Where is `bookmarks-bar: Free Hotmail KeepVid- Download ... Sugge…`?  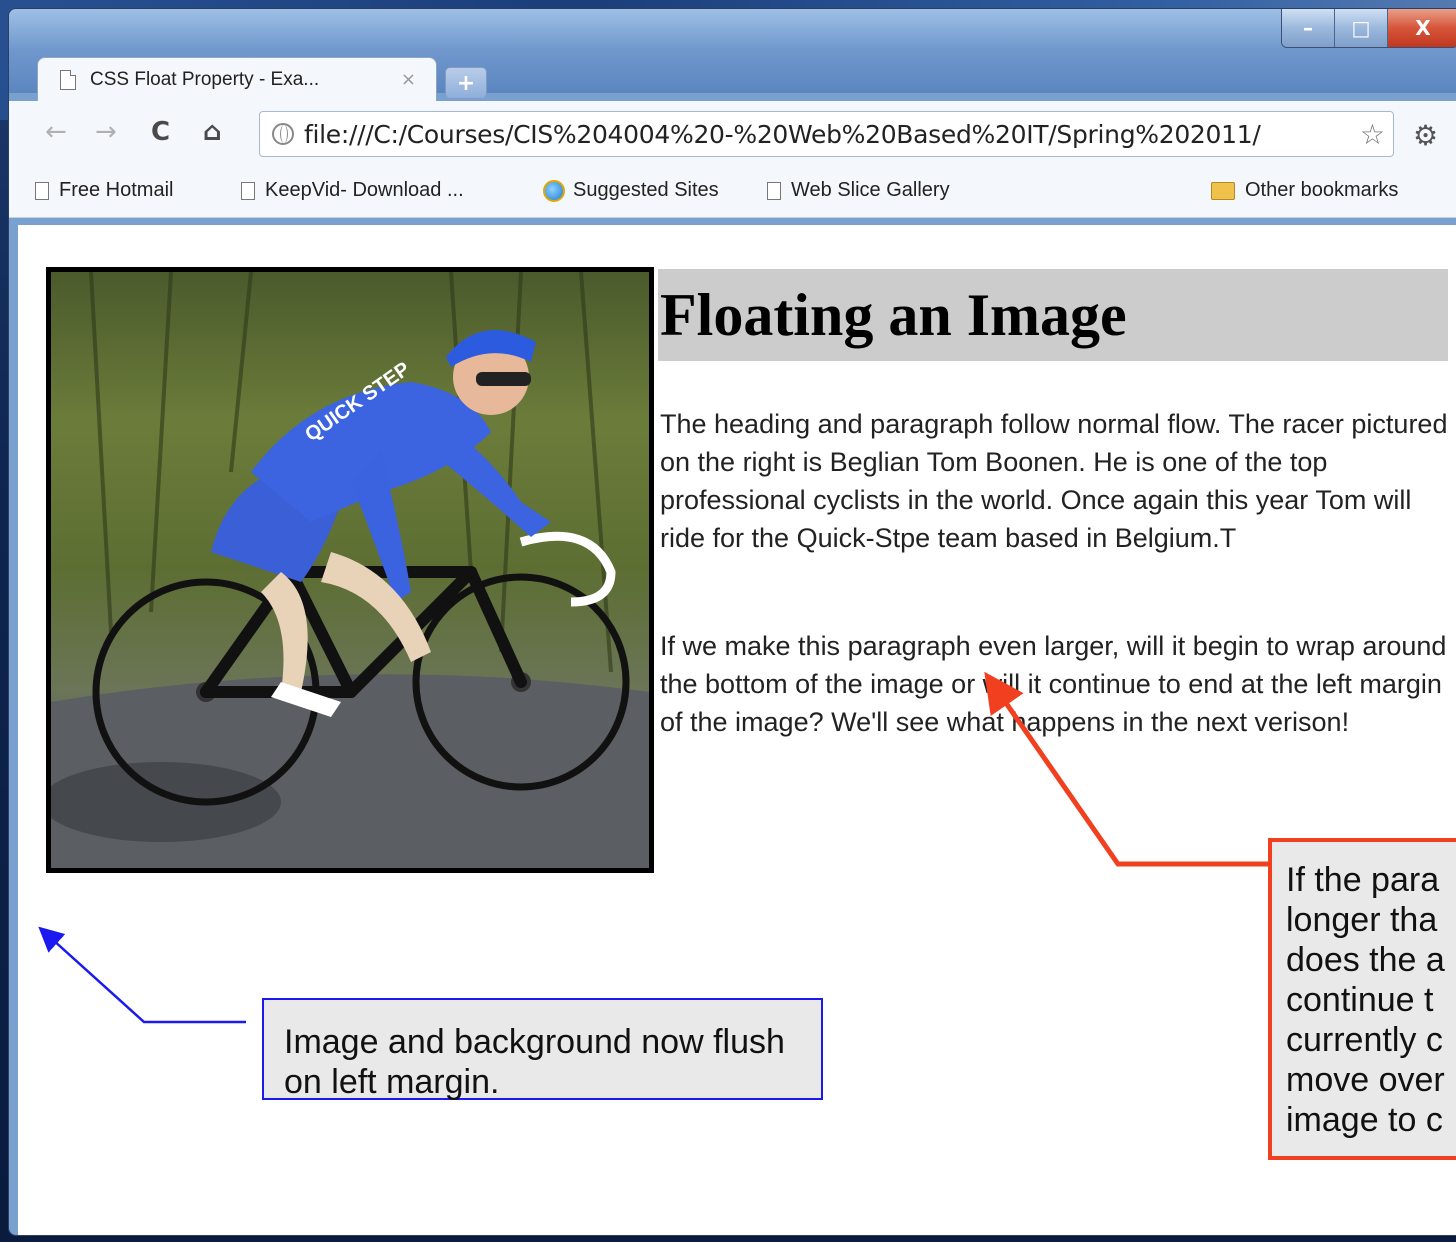 bookmarks-bar: Free Hotmail KeepVid- Download ... Sugge… is located at coordinates (732, 192).